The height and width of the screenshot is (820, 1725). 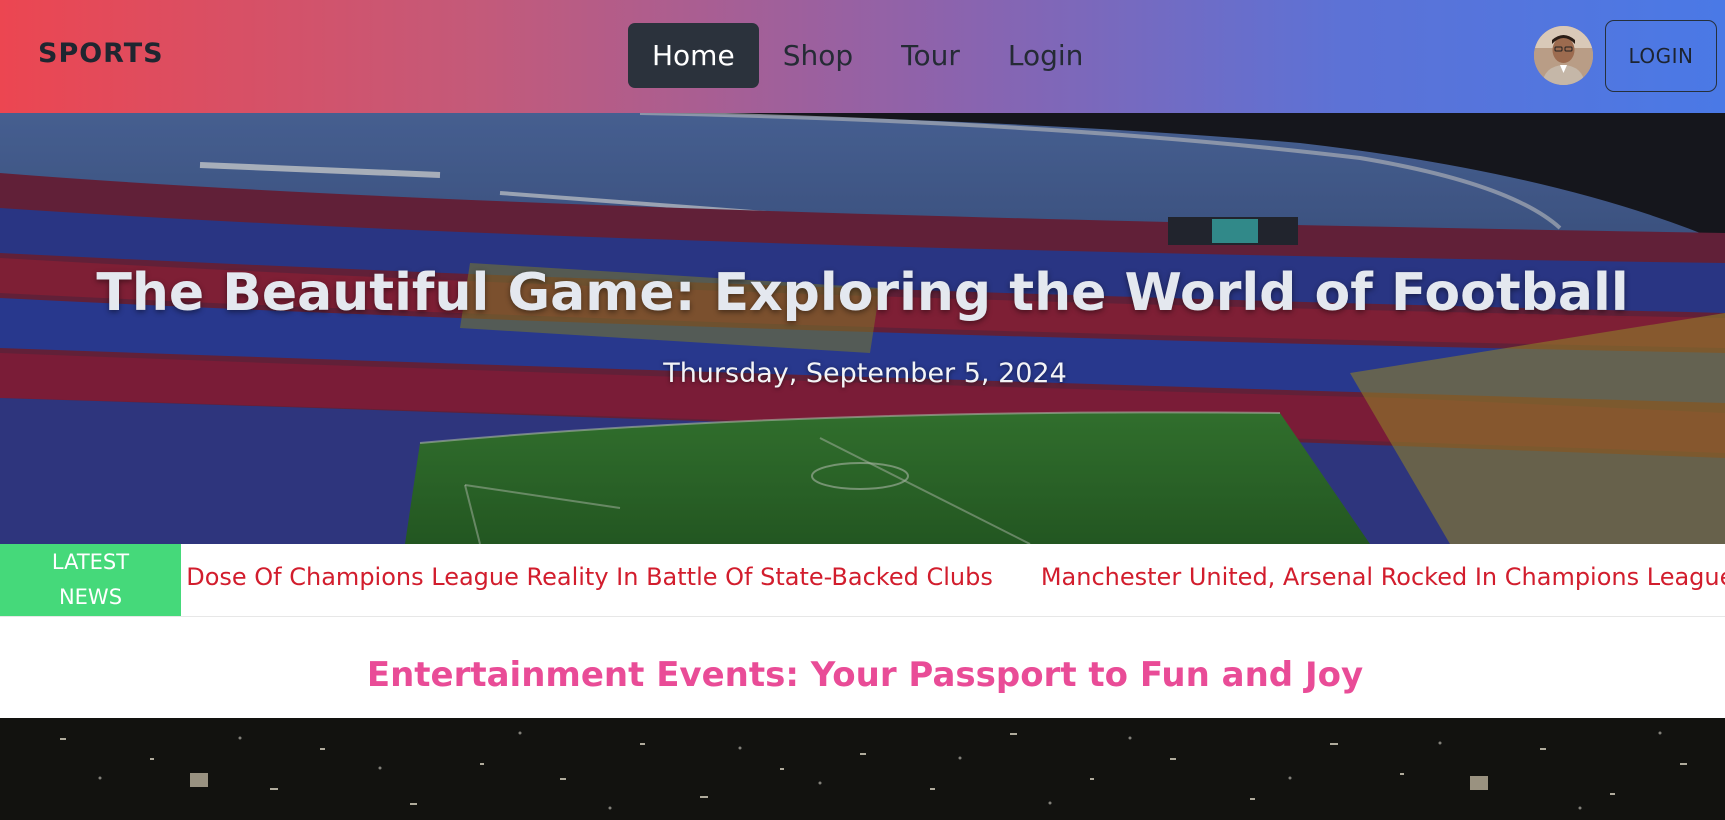 What do you see at coordinates (930, 55) in the screenshot?
I see `nav-link-tour: Tour` at bounding box center [930, 55].